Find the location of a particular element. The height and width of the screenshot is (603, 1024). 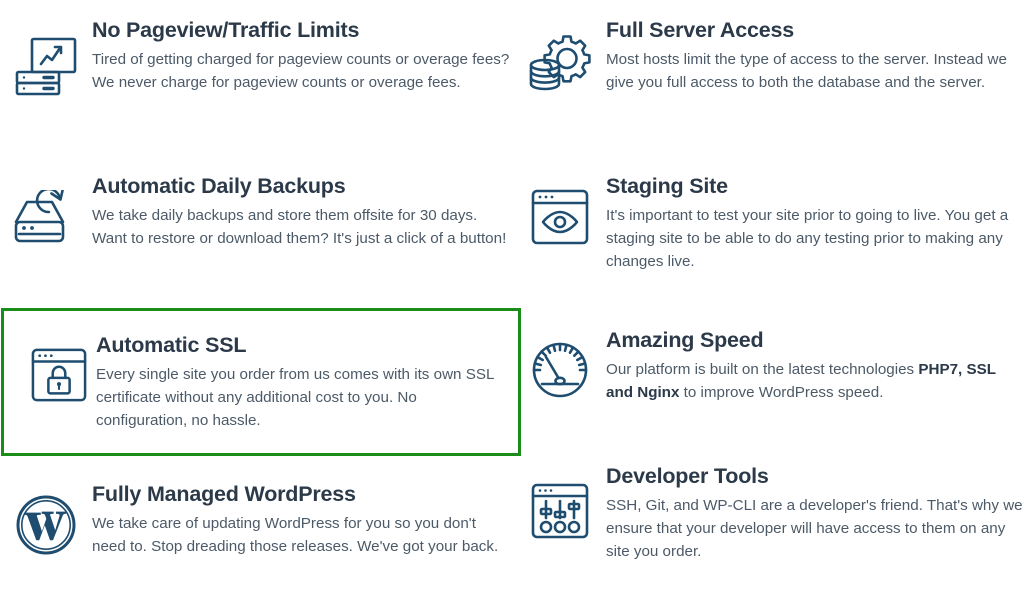

wordpress-logo-icon is located at coordinates (46, 519).